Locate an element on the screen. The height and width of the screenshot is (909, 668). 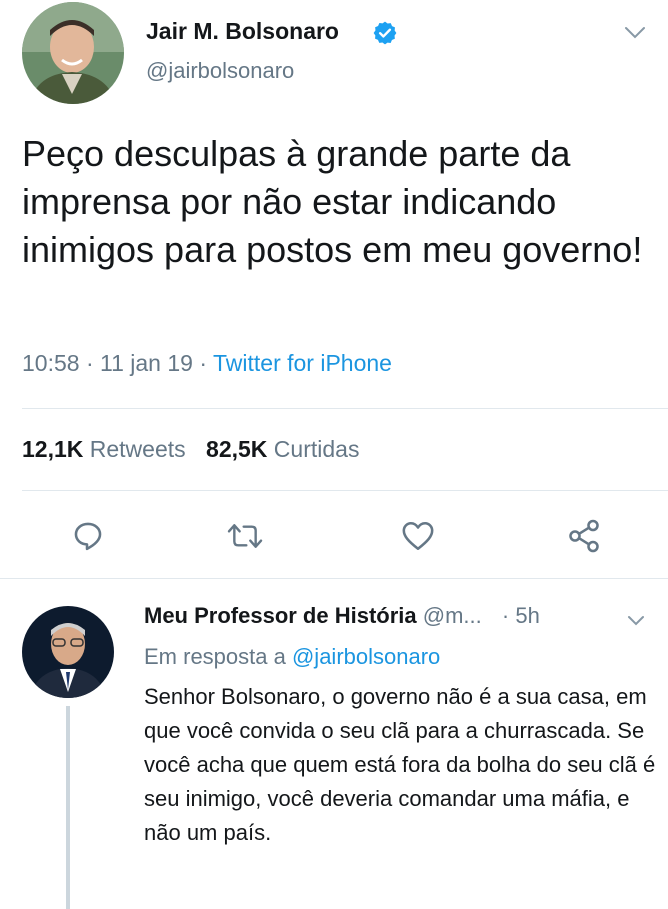
likes-label: Curtidas is located at coordinates (316, 449).